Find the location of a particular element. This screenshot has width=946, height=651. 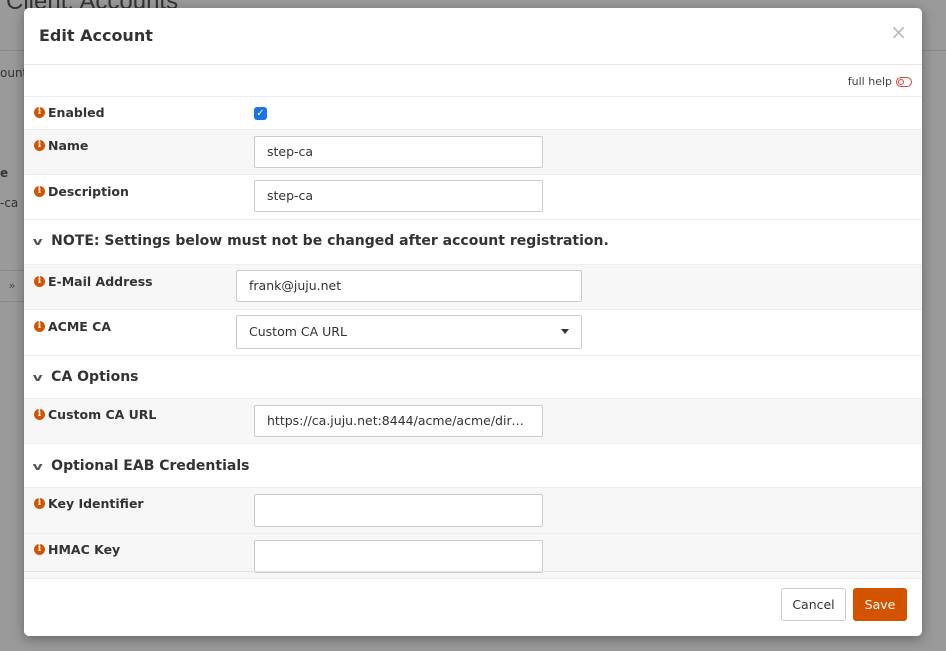

enabled-label: i Enabled is located at coordinates (69, 112).